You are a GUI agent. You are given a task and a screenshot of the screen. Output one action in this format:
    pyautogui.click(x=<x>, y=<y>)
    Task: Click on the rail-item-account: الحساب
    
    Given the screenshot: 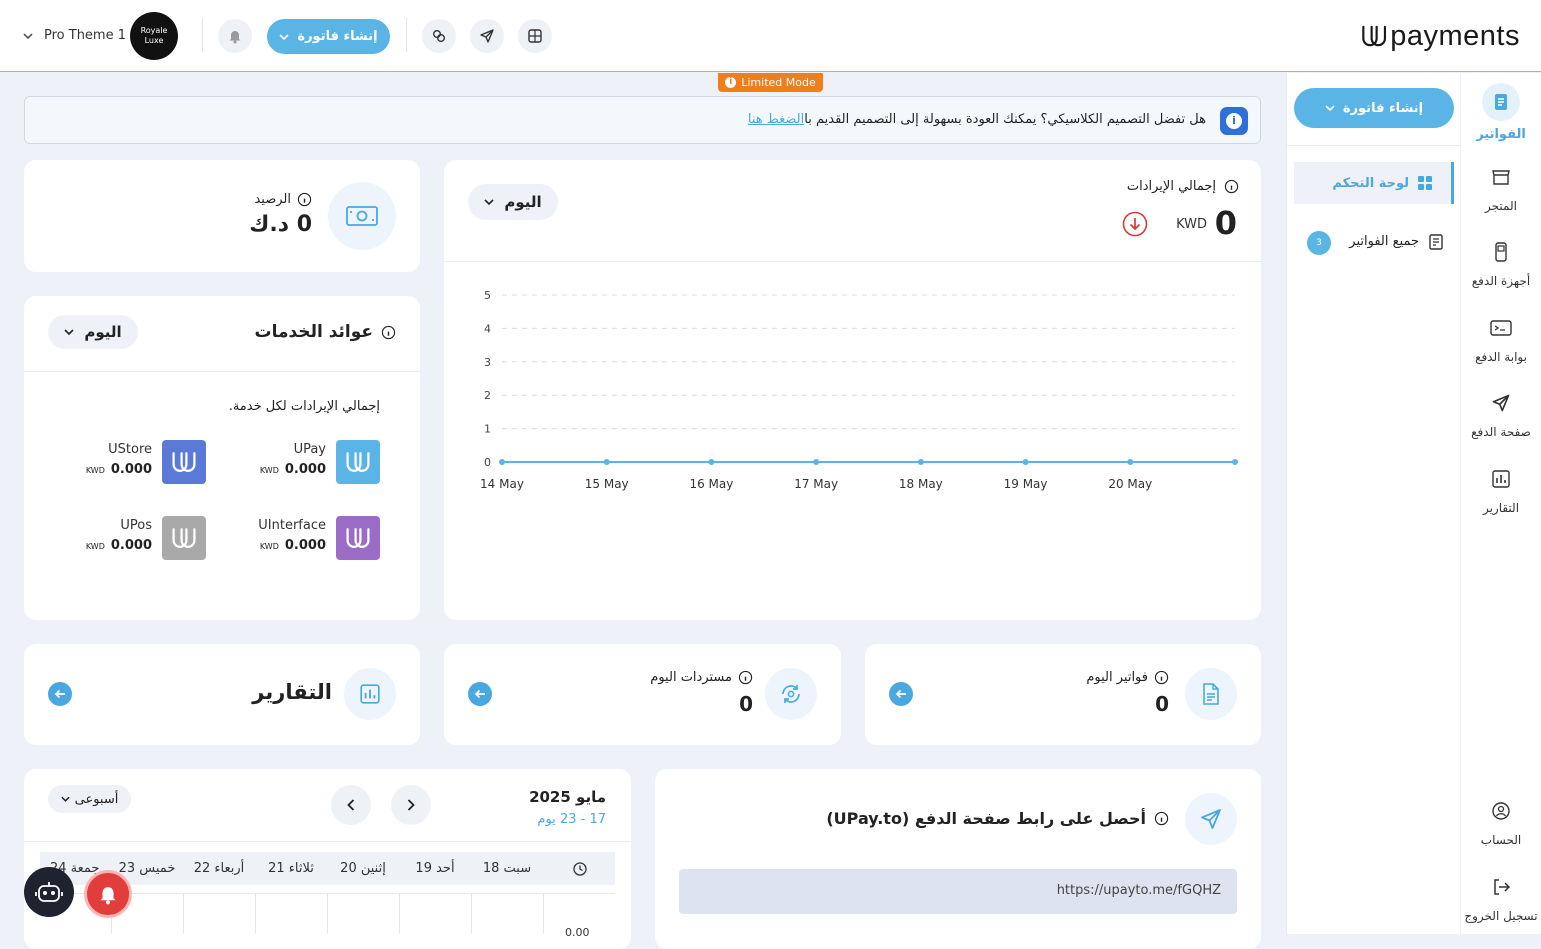 What is the action you would take?
    pyautogui.click(x=1501, y=821)
    